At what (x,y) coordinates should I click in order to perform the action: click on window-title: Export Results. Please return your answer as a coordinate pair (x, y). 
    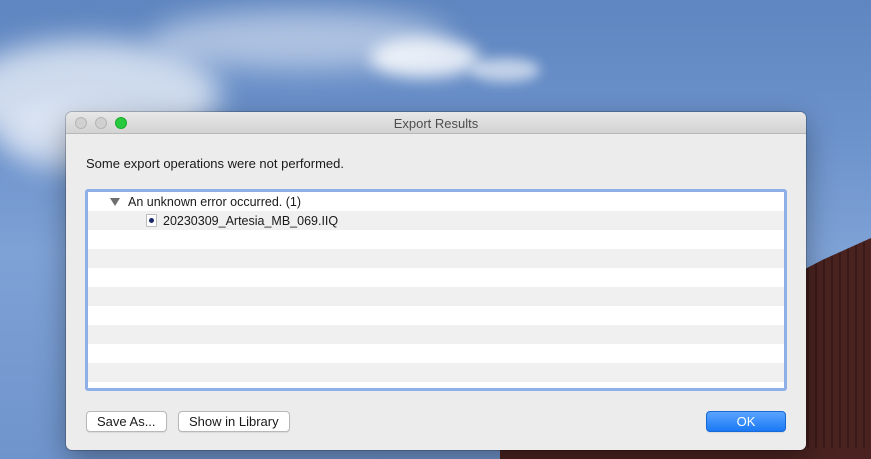
    Looking at the image, I should click on (436, 123).